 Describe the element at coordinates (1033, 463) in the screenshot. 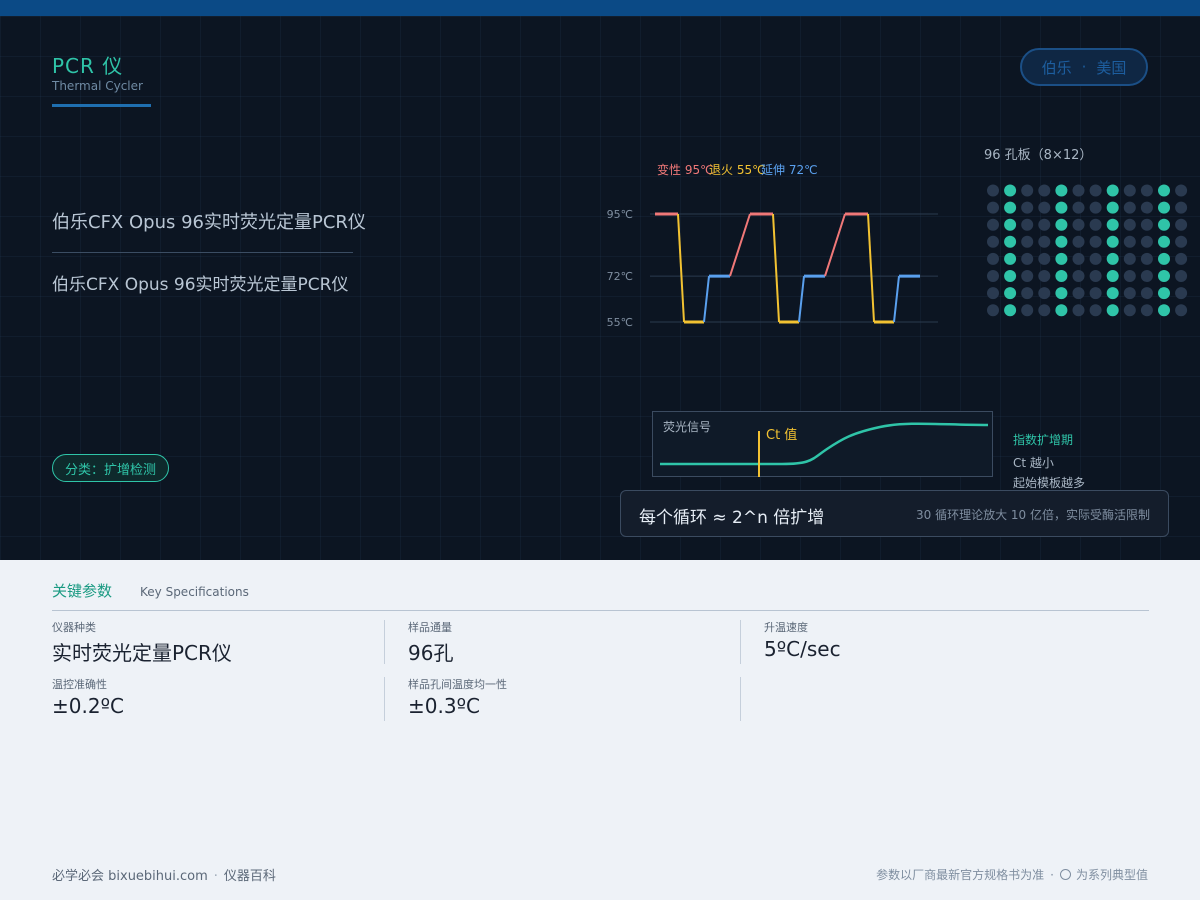

I see `ct-smaller-note: Ct 越小` at that location.